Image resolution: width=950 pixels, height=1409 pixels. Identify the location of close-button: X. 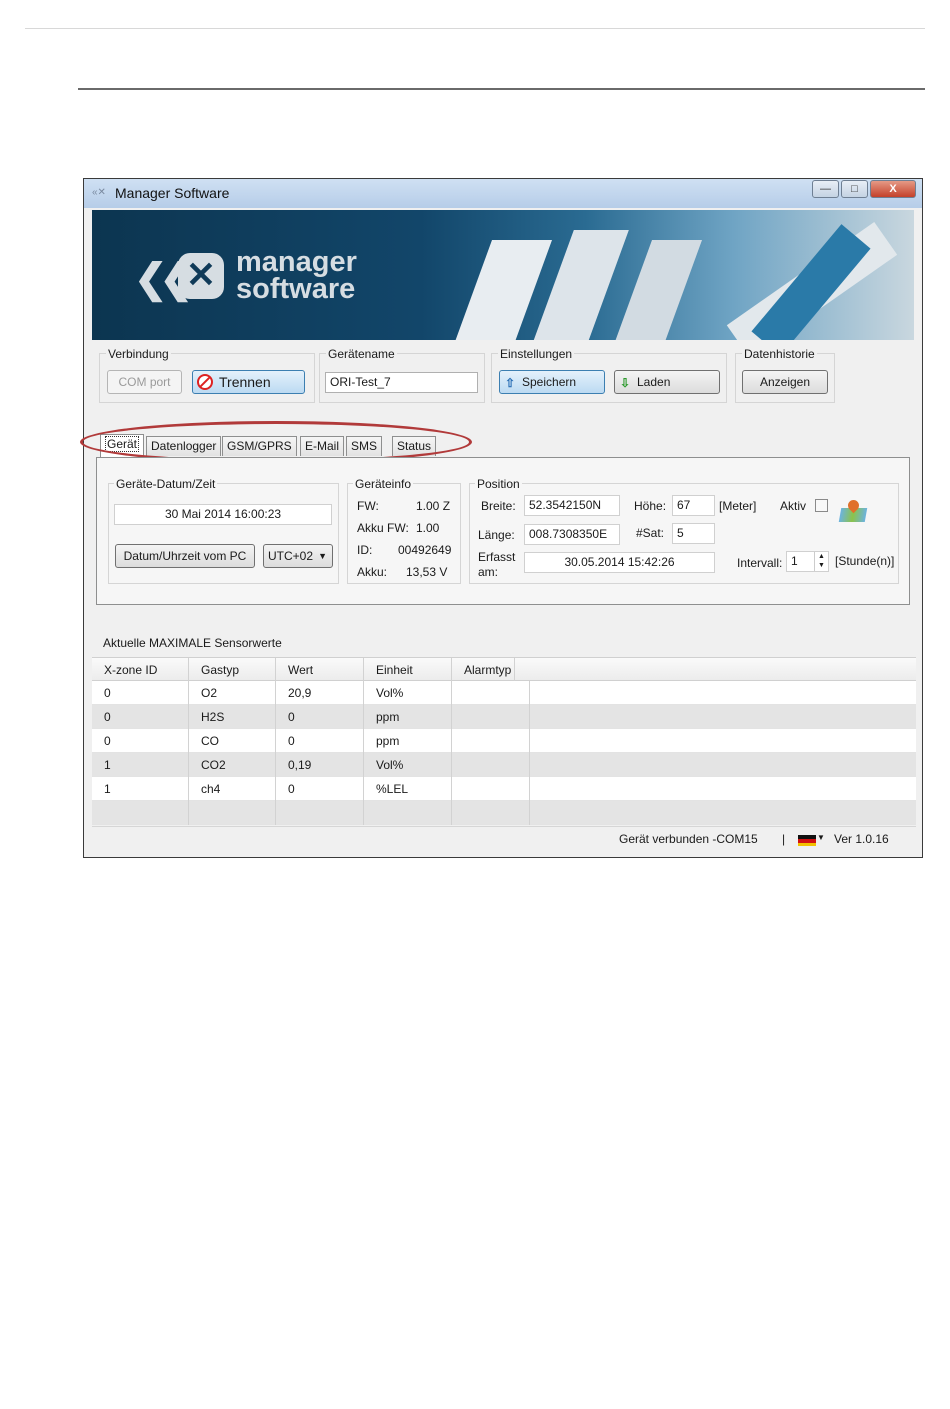
(893, 189).